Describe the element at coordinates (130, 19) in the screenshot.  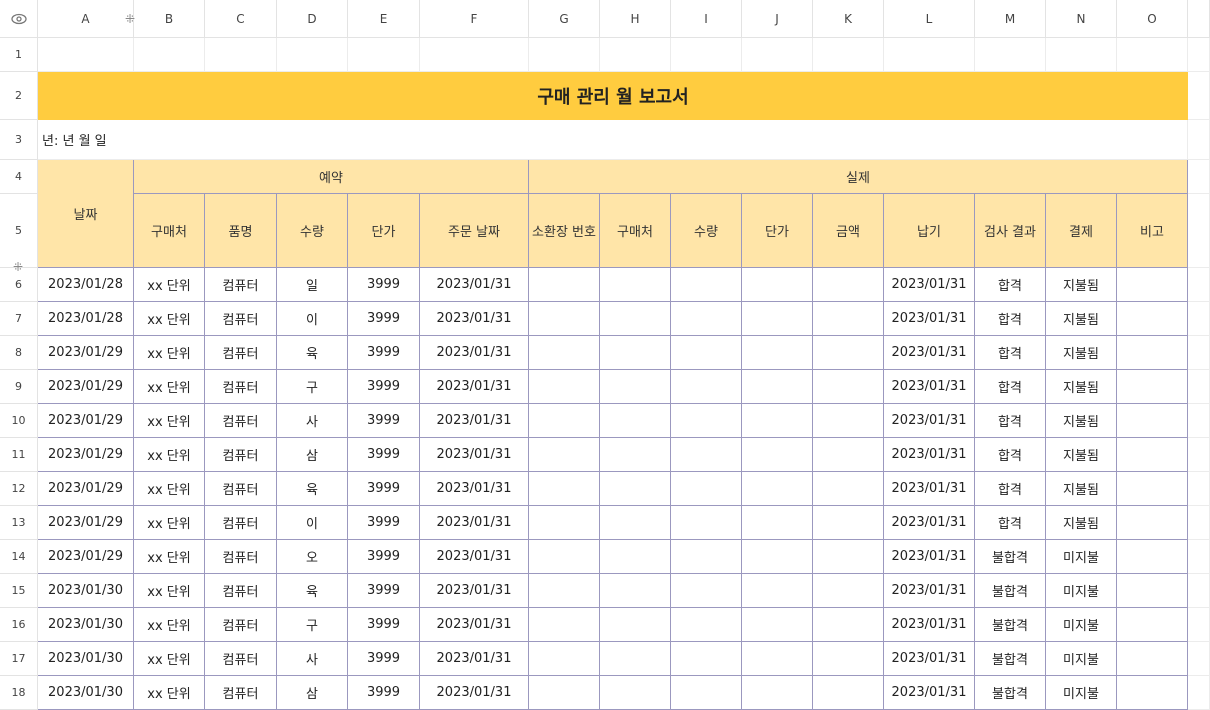
I see `column-resize-handle: ⁜` at that location.